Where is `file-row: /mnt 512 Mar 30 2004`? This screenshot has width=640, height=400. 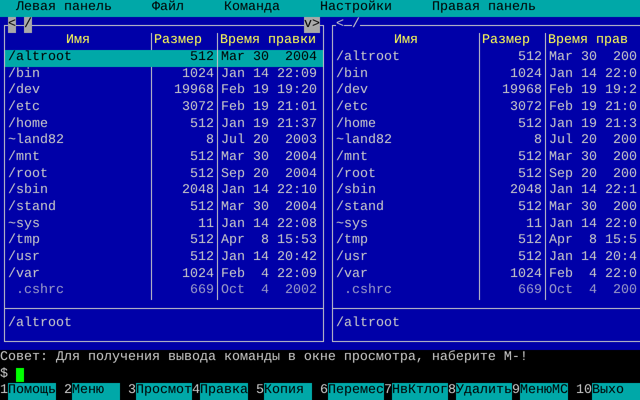
file-row: /mnt 512 Mar 30 2004 is located at coordinates (164, 158).